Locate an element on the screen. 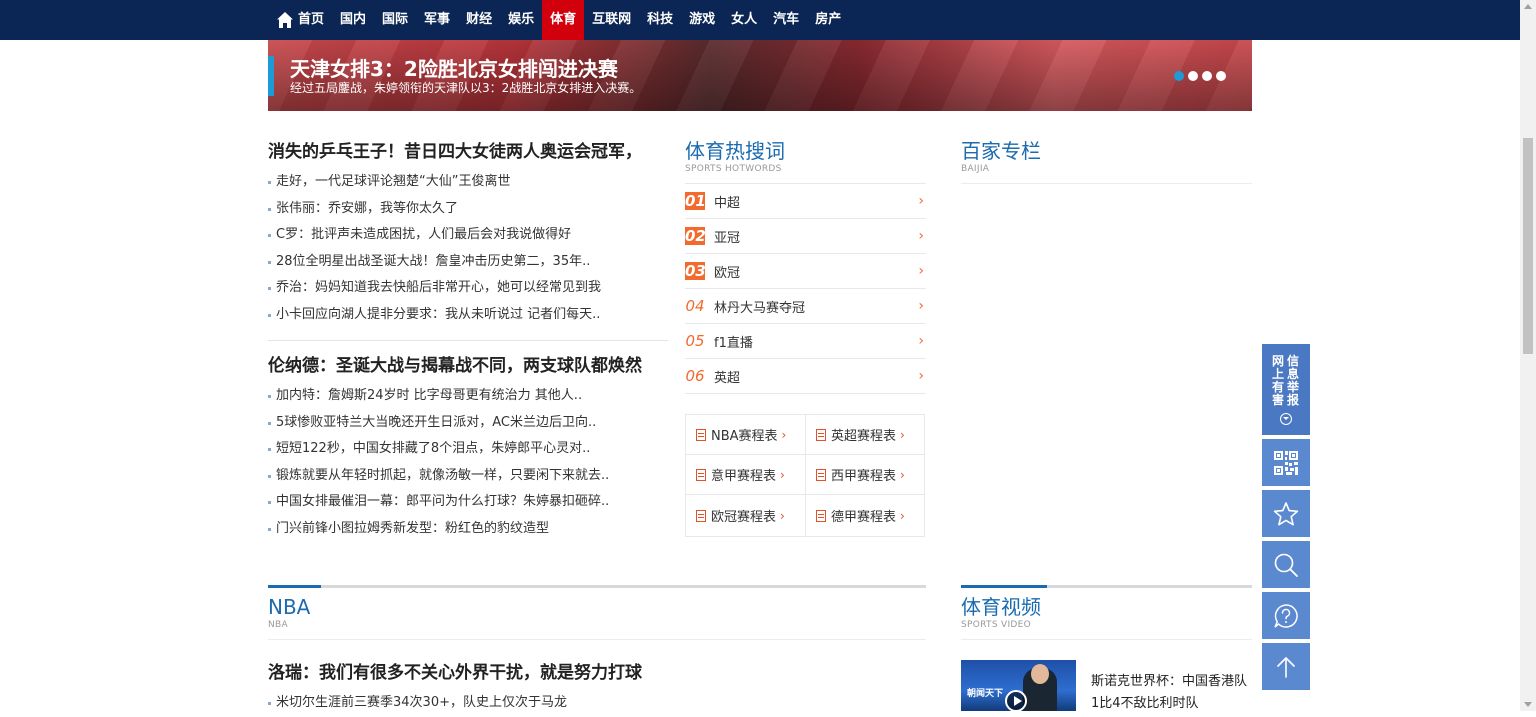 The width and height of the screenshot is (1536, 717). nav-item-11: 汽车 is located at coordinates (786, 20).